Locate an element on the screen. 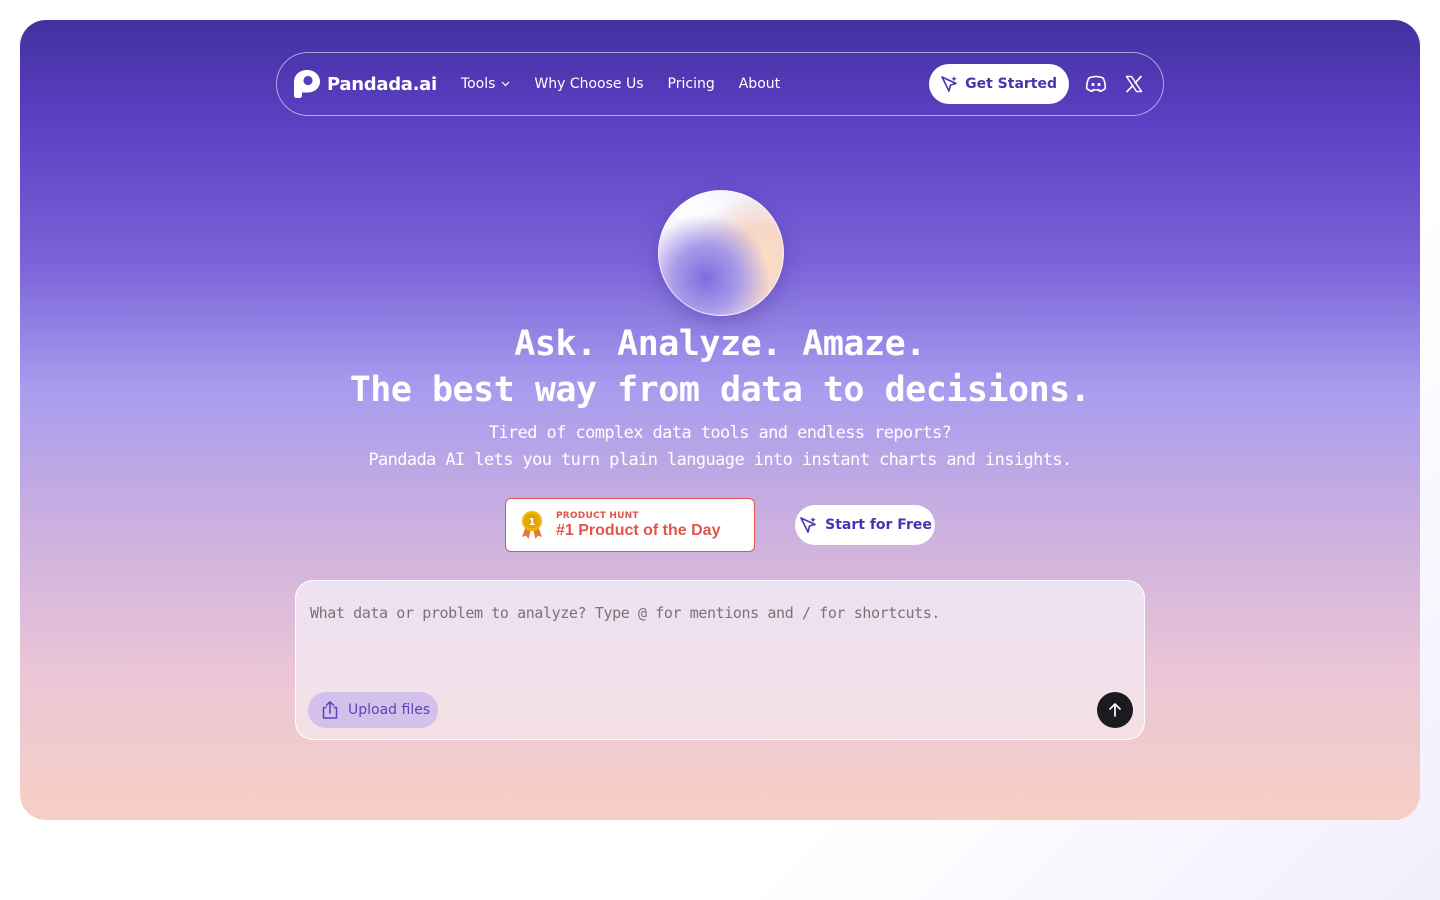 Image resolution: width=1440 pixels, height=900 pixels. nav-pricing: Pricing is located at coordinates (691, 84).